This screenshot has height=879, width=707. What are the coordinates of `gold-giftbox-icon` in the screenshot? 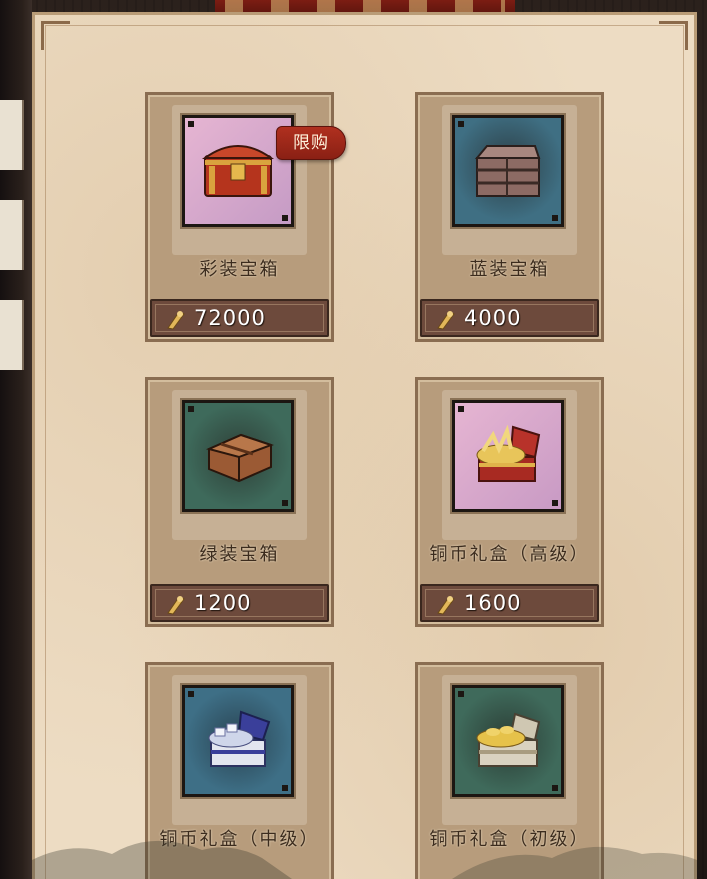 It's located at (508, 453).